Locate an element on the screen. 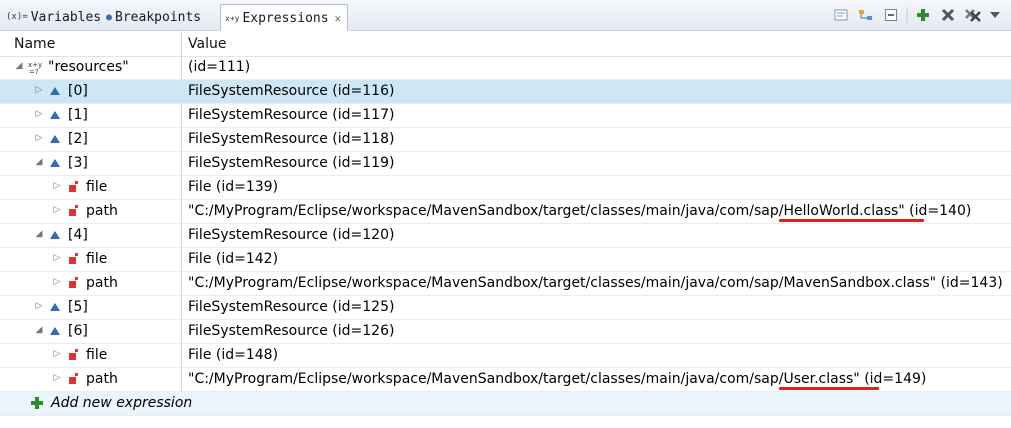  tree-row: ▷ [2] FileSystemResource (id=118) is located at coordinates (505, 140).